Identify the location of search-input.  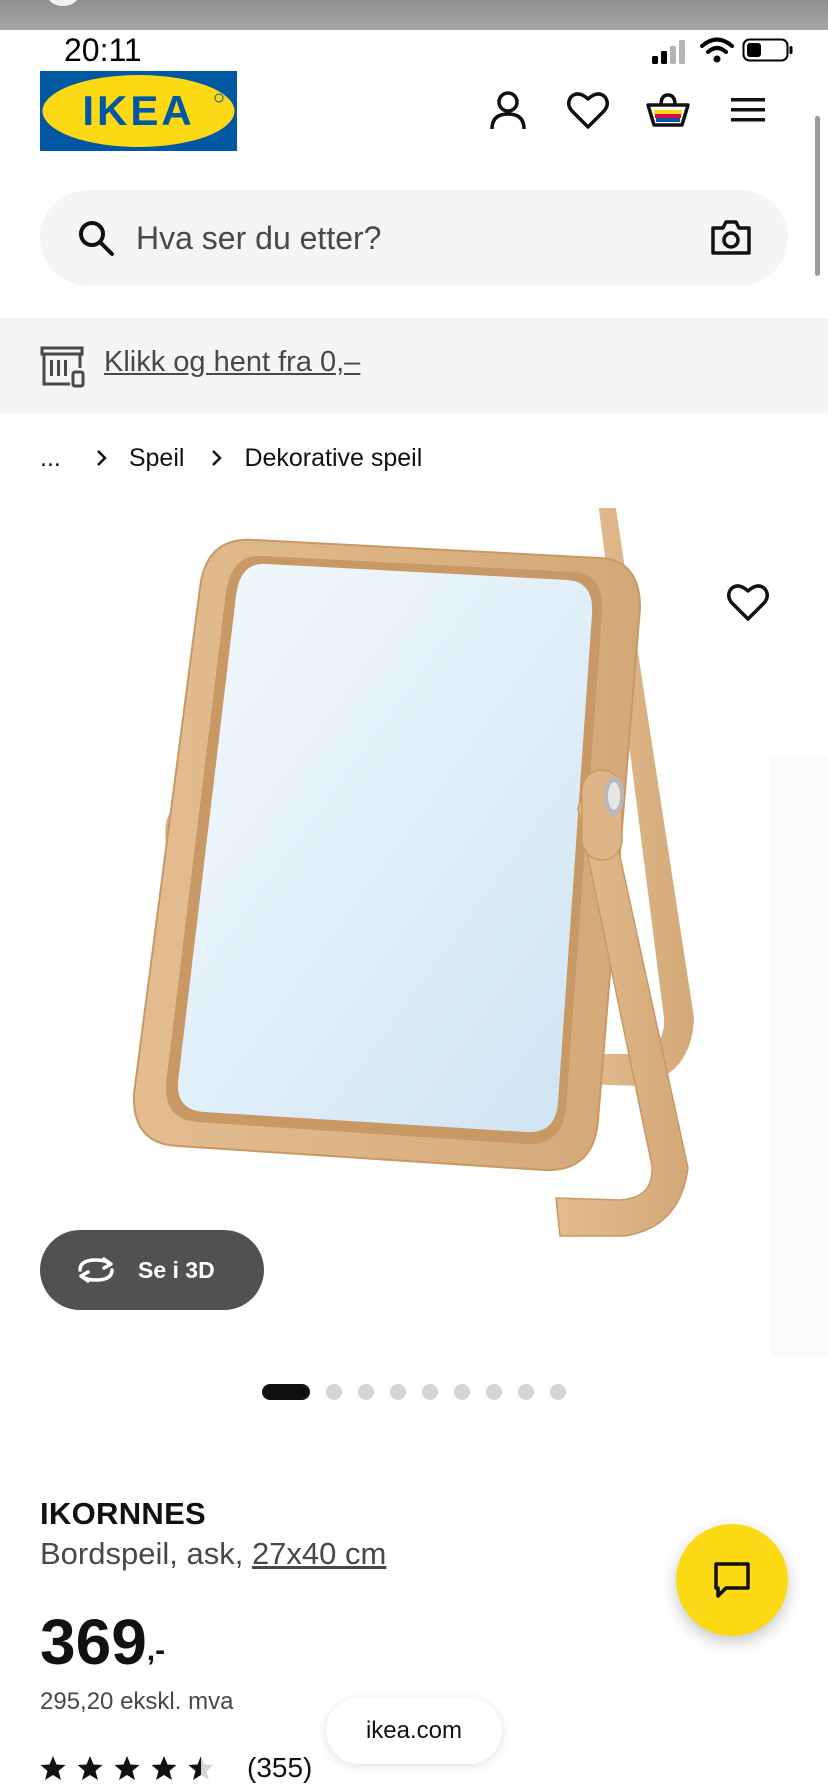
(396, 238).